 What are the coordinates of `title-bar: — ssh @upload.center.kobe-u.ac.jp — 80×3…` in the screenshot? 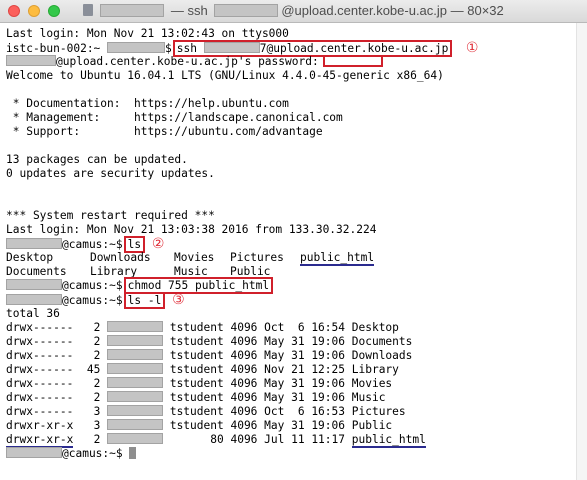 It's located at (293, 11).